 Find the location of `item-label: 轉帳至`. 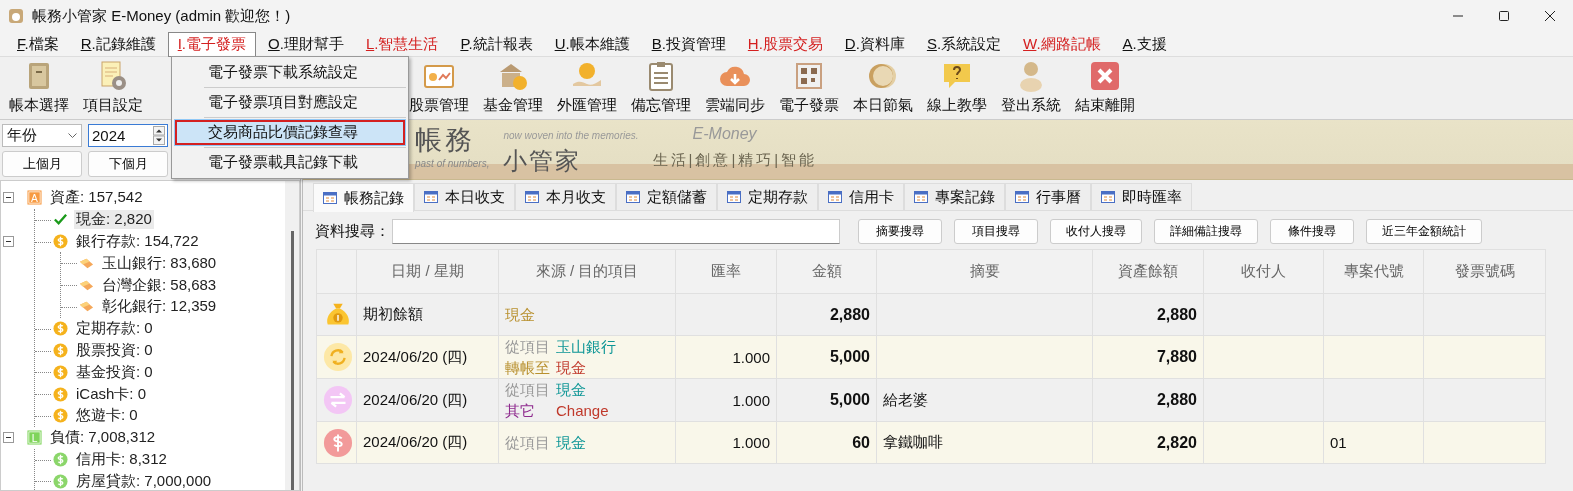

item-label: 轉帳至 is located at coordinates (527, 368).